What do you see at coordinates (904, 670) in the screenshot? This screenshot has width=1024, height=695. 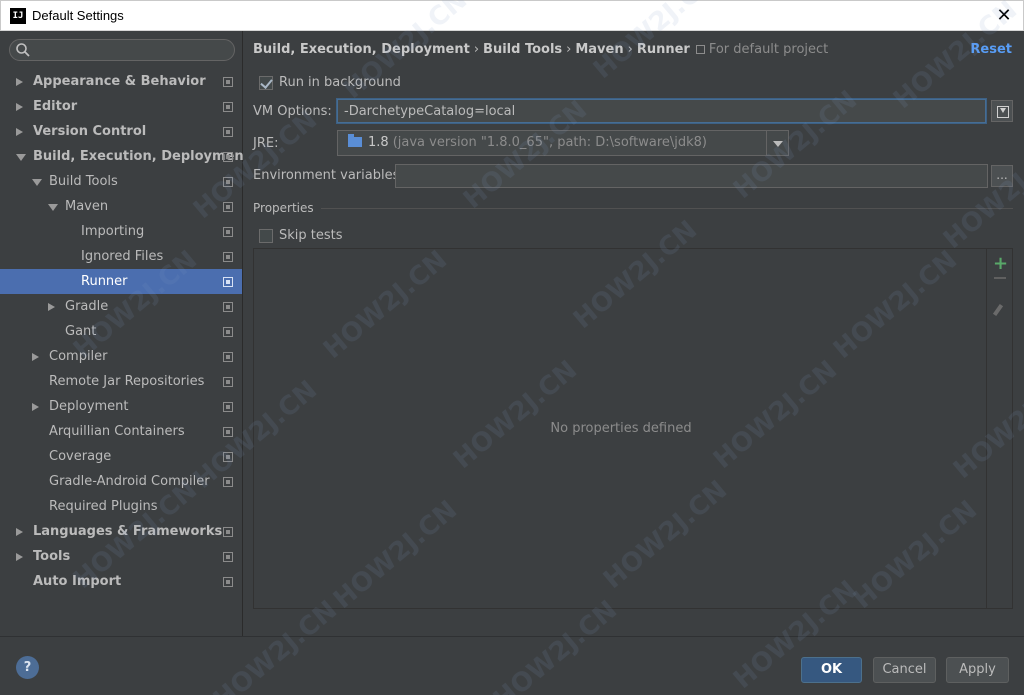 I see `cancel-button: Cancel` at bounding box center [904, 670].